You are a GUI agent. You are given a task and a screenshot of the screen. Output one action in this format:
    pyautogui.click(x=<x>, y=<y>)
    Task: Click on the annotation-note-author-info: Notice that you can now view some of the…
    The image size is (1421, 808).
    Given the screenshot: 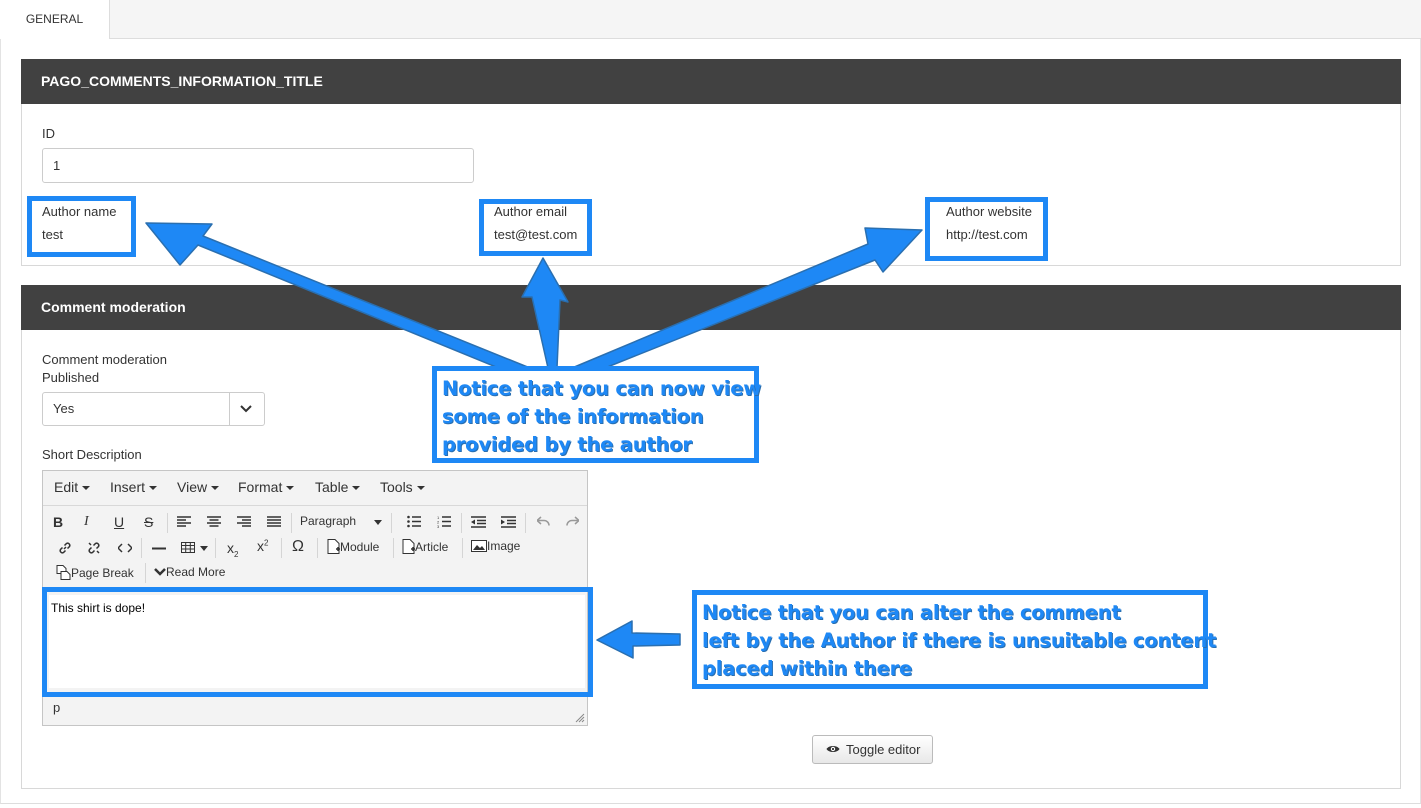 What is the action you would take?
    pyautogui.click(x=597, y=414)
    